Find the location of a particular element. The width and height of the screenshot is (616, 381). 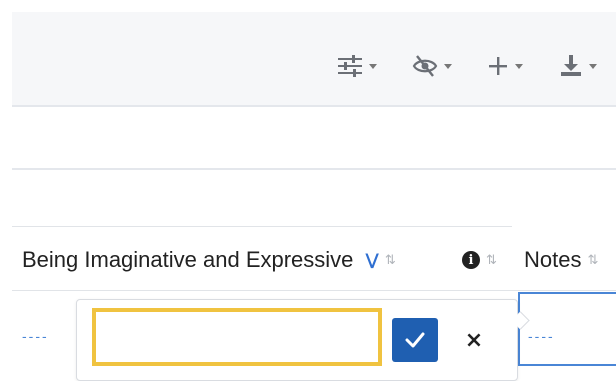

cell-placeholder: ---- is located at coordinates (35, 336).